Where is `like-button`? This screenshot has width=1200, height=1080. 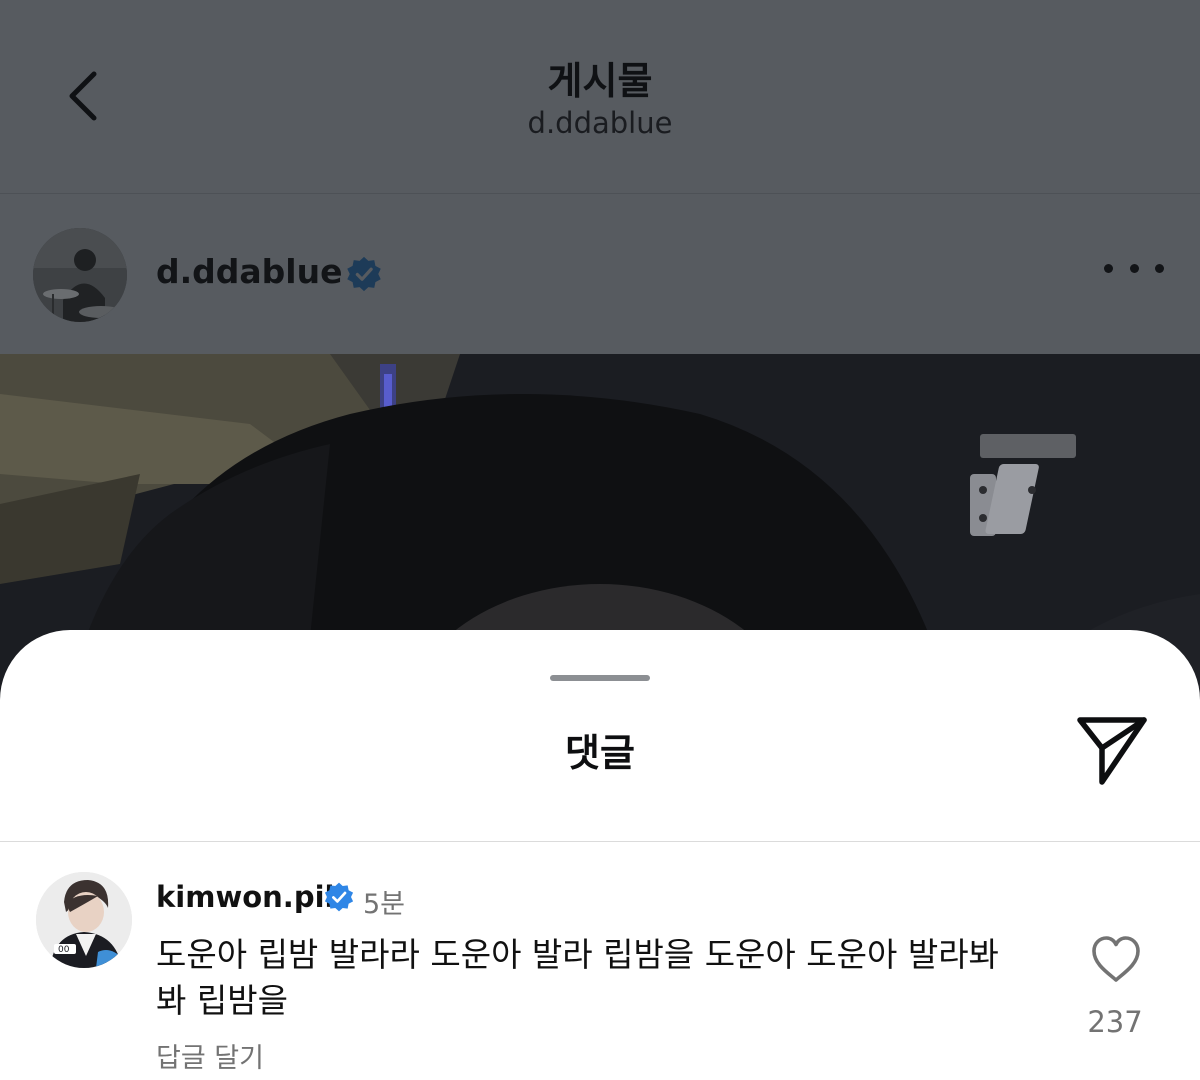 like-button is located at coordinates (1116, 960).